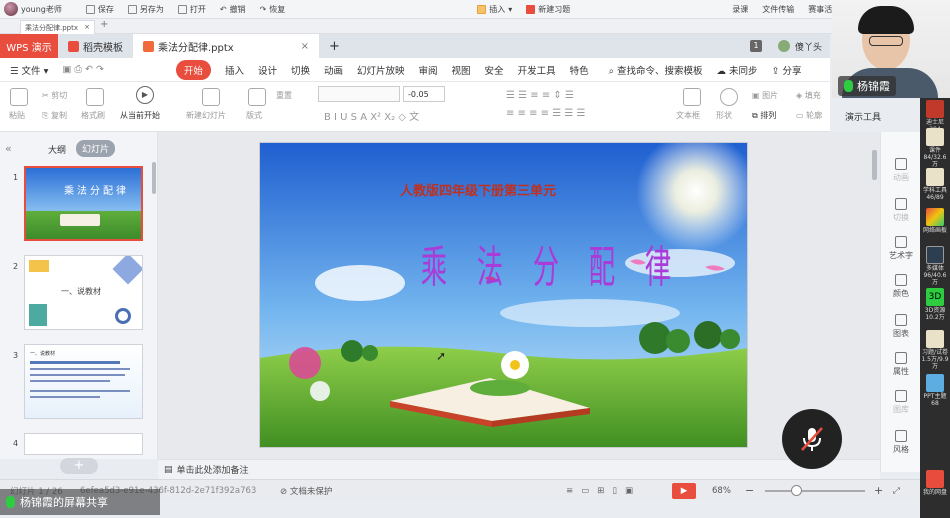 This screenshot has height=518, width=950. What do you see at coordinates (300, 70) in the screenshot?
I see `menu-tab-transition: 切换` at bounding box center [300, 70].